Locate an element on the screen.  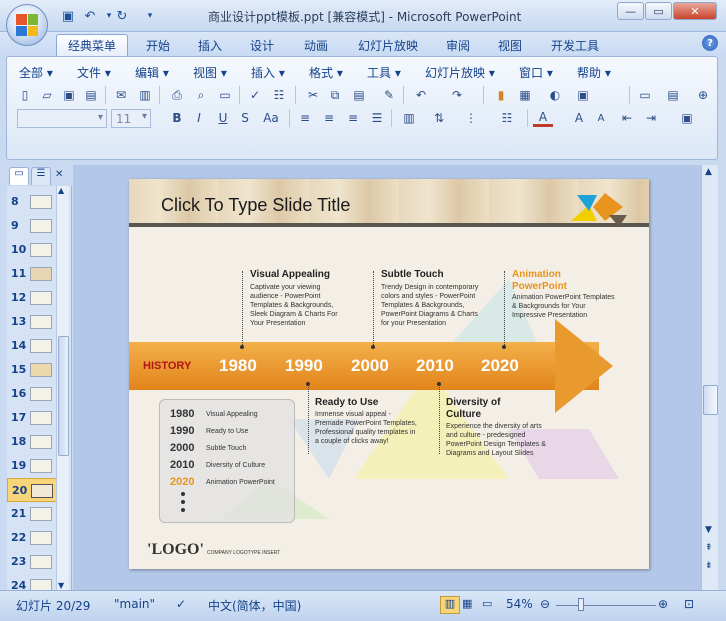
numbering-icon: ⋮ is located at coordinates (471, 118).